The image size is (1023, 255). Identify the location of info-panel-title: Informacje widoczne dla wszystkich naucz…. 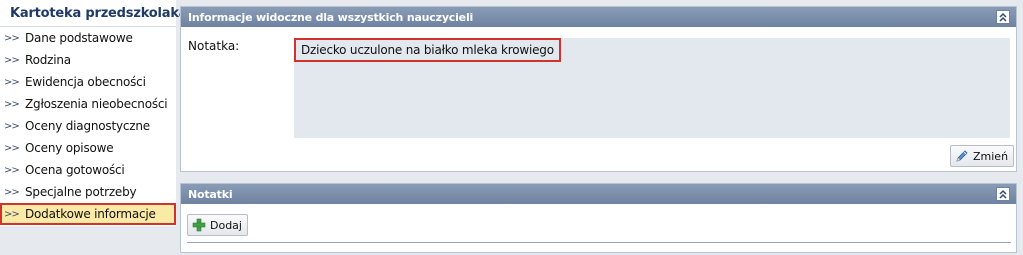
(331, 17).